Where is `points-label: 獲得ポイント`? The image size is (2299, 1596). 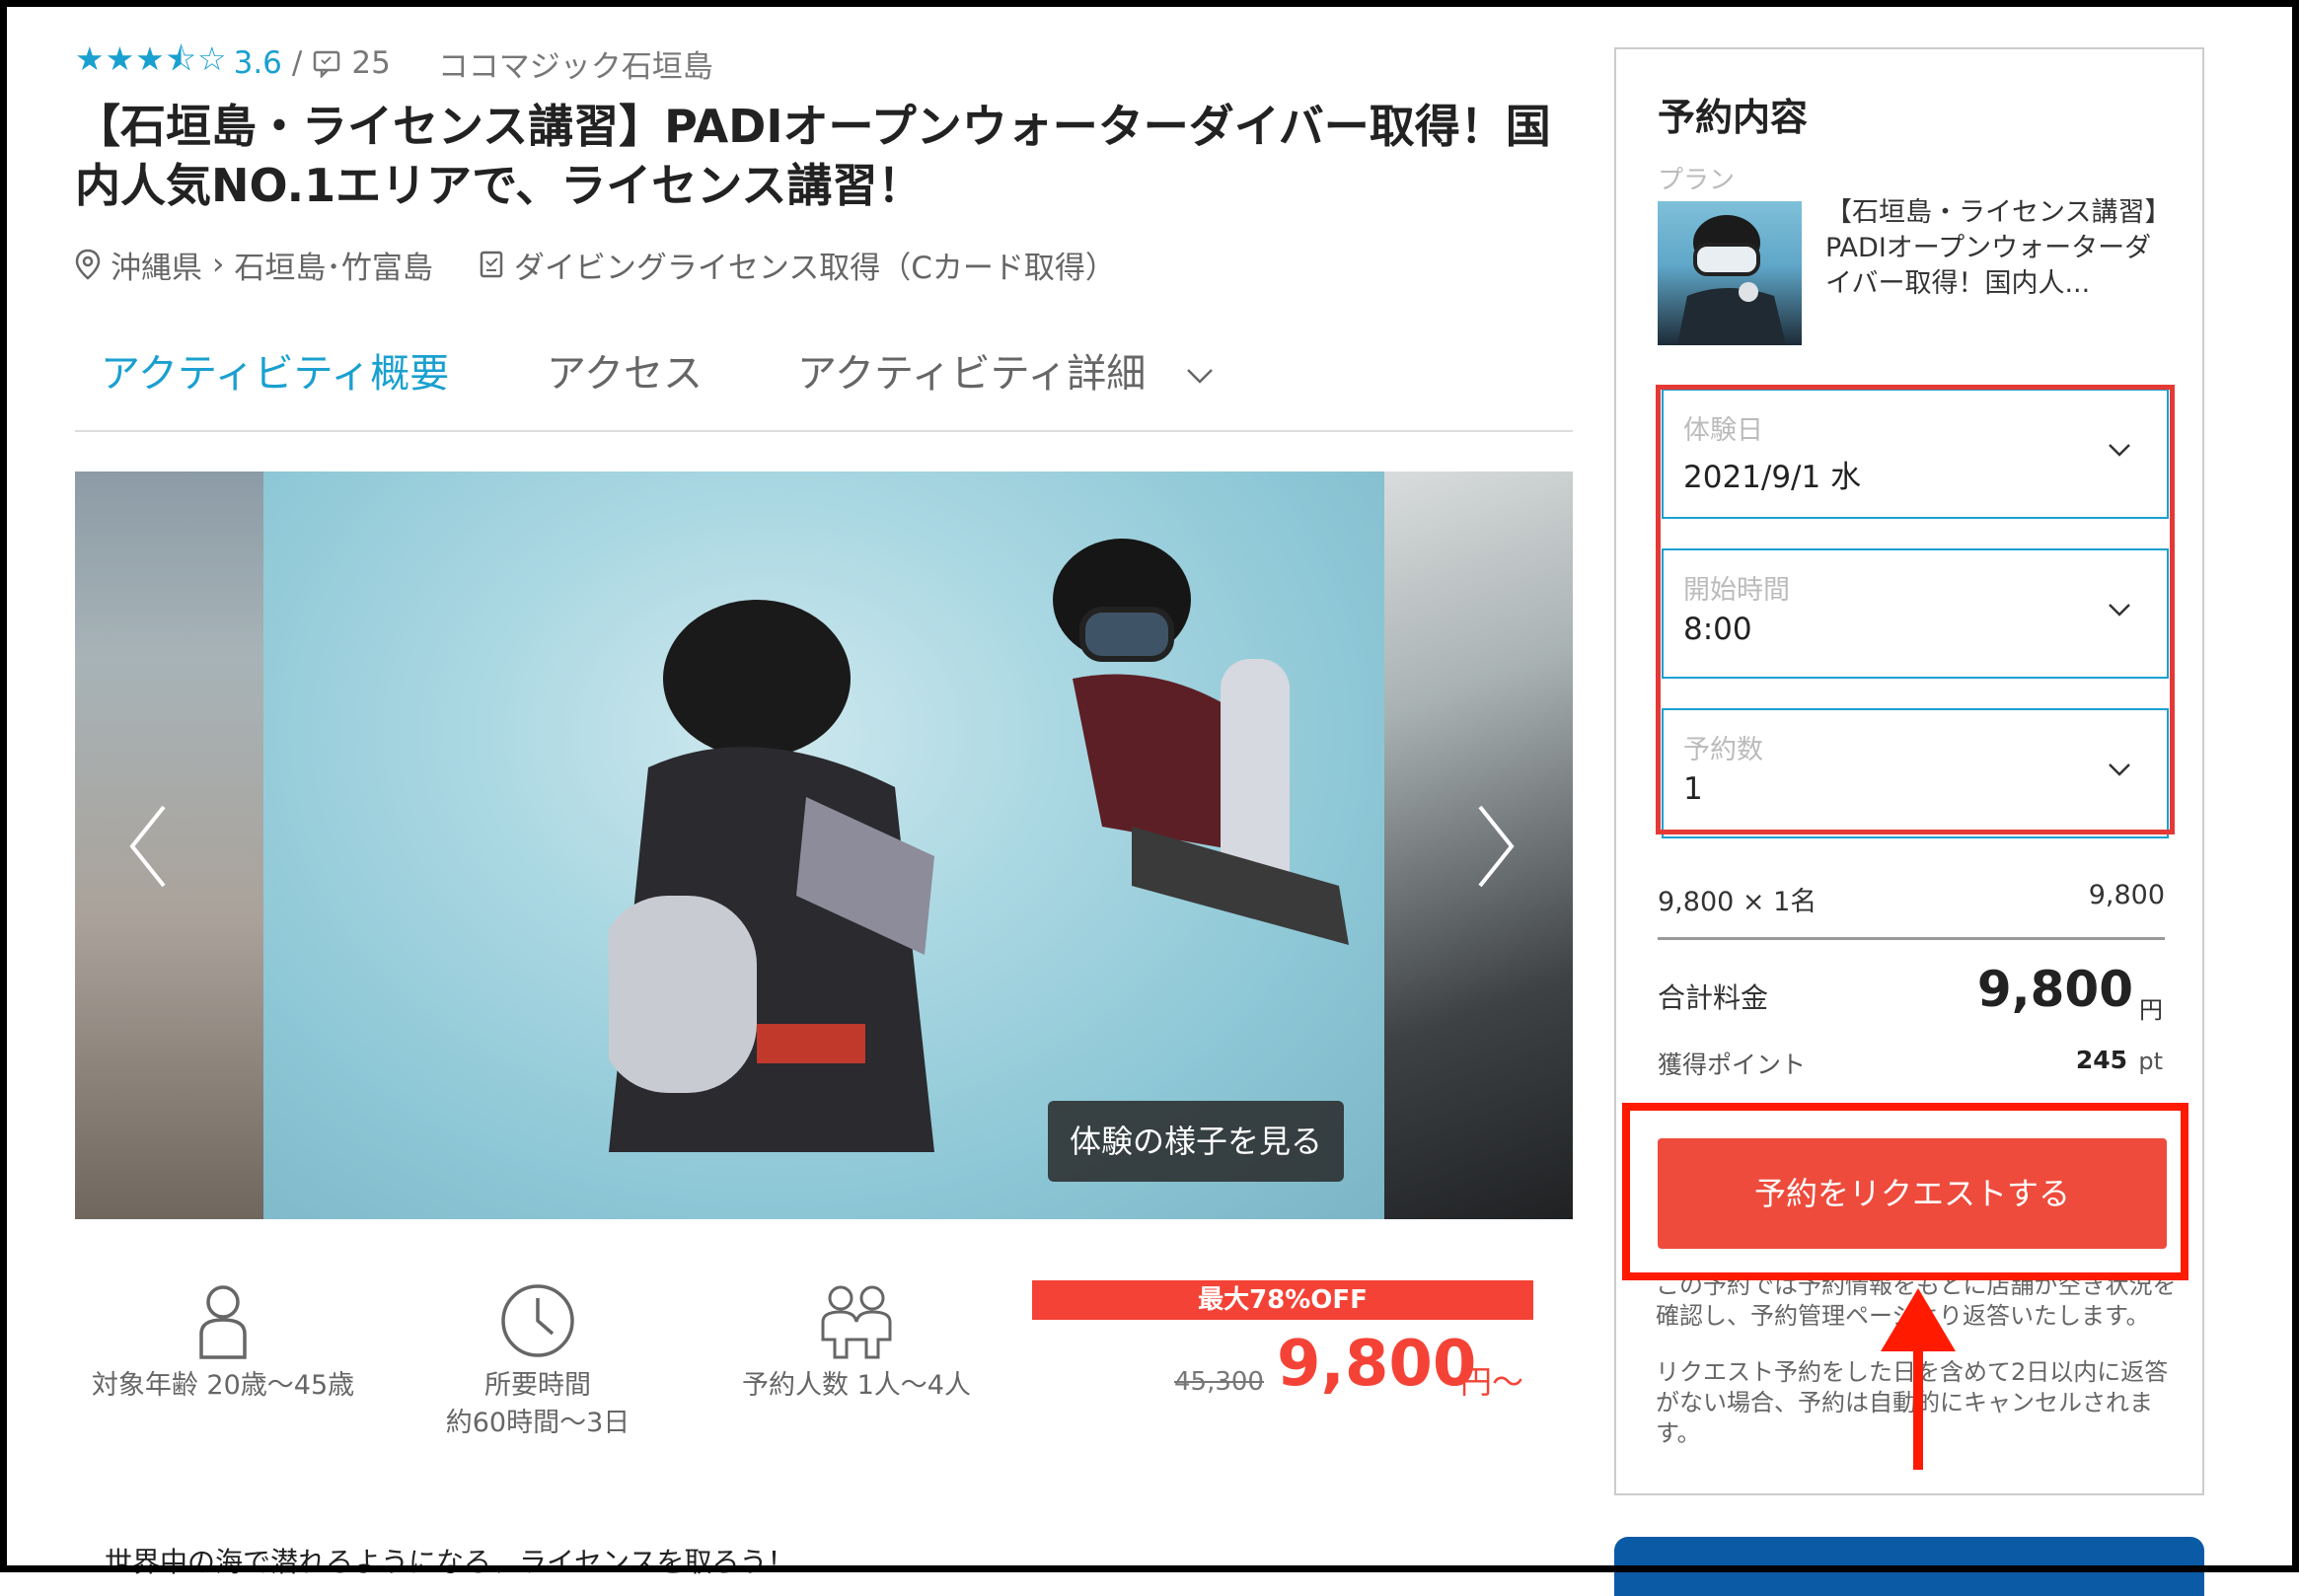 points-label: 獲得ポイント is located at coordinates (1733, 1065).